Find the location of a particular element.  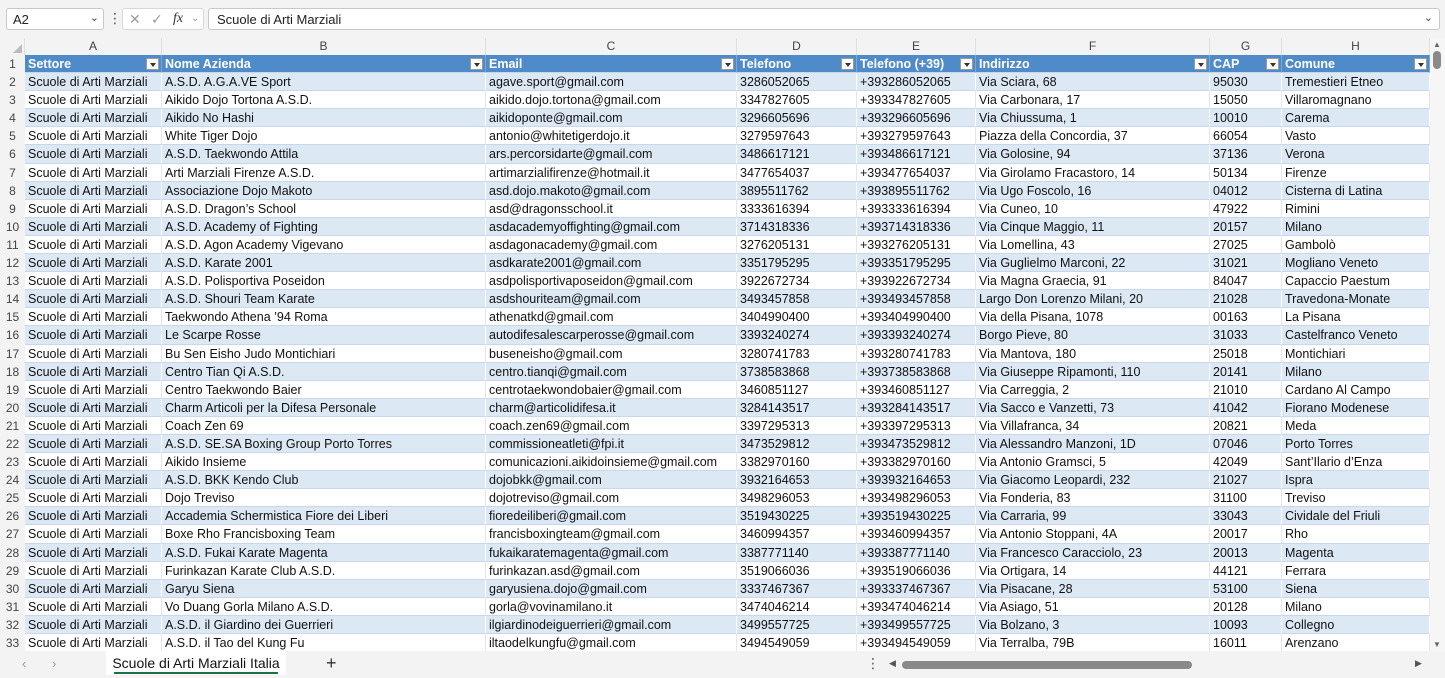

cell-cap: 44121 is located at coordinates (1246, 570).